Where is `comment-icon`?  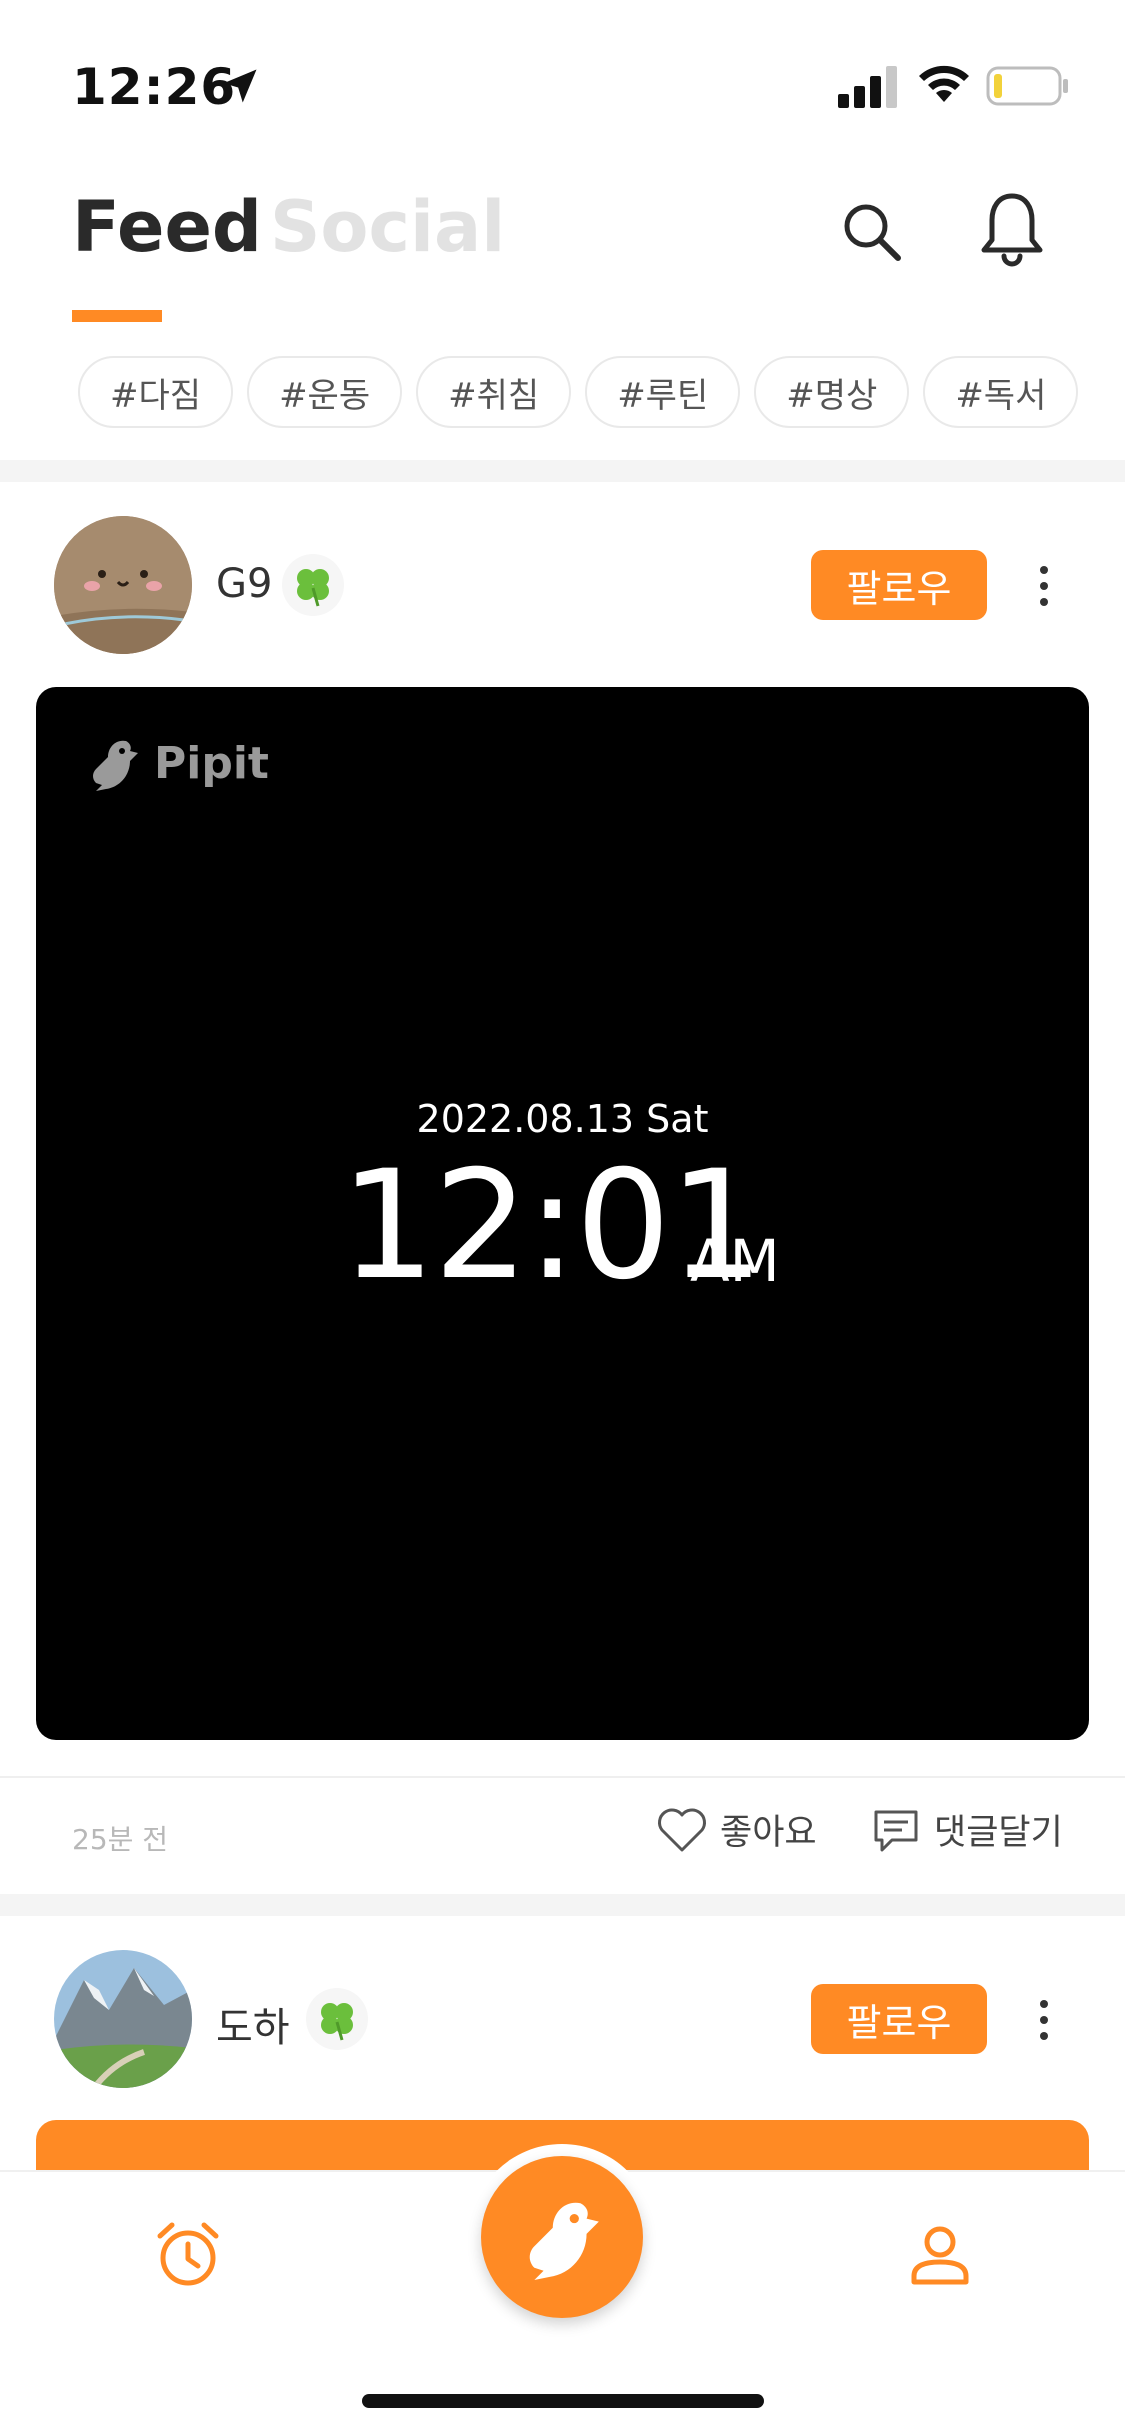
comment-icon is located at coordinates (896, 1830).